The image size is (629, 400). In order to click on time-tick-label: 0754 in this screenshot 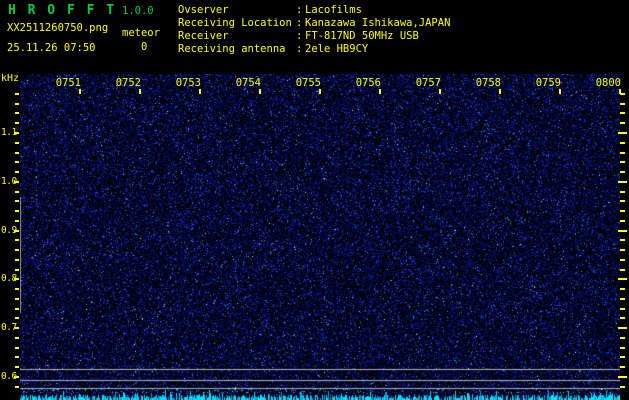, I will do `click(248, 83)`.